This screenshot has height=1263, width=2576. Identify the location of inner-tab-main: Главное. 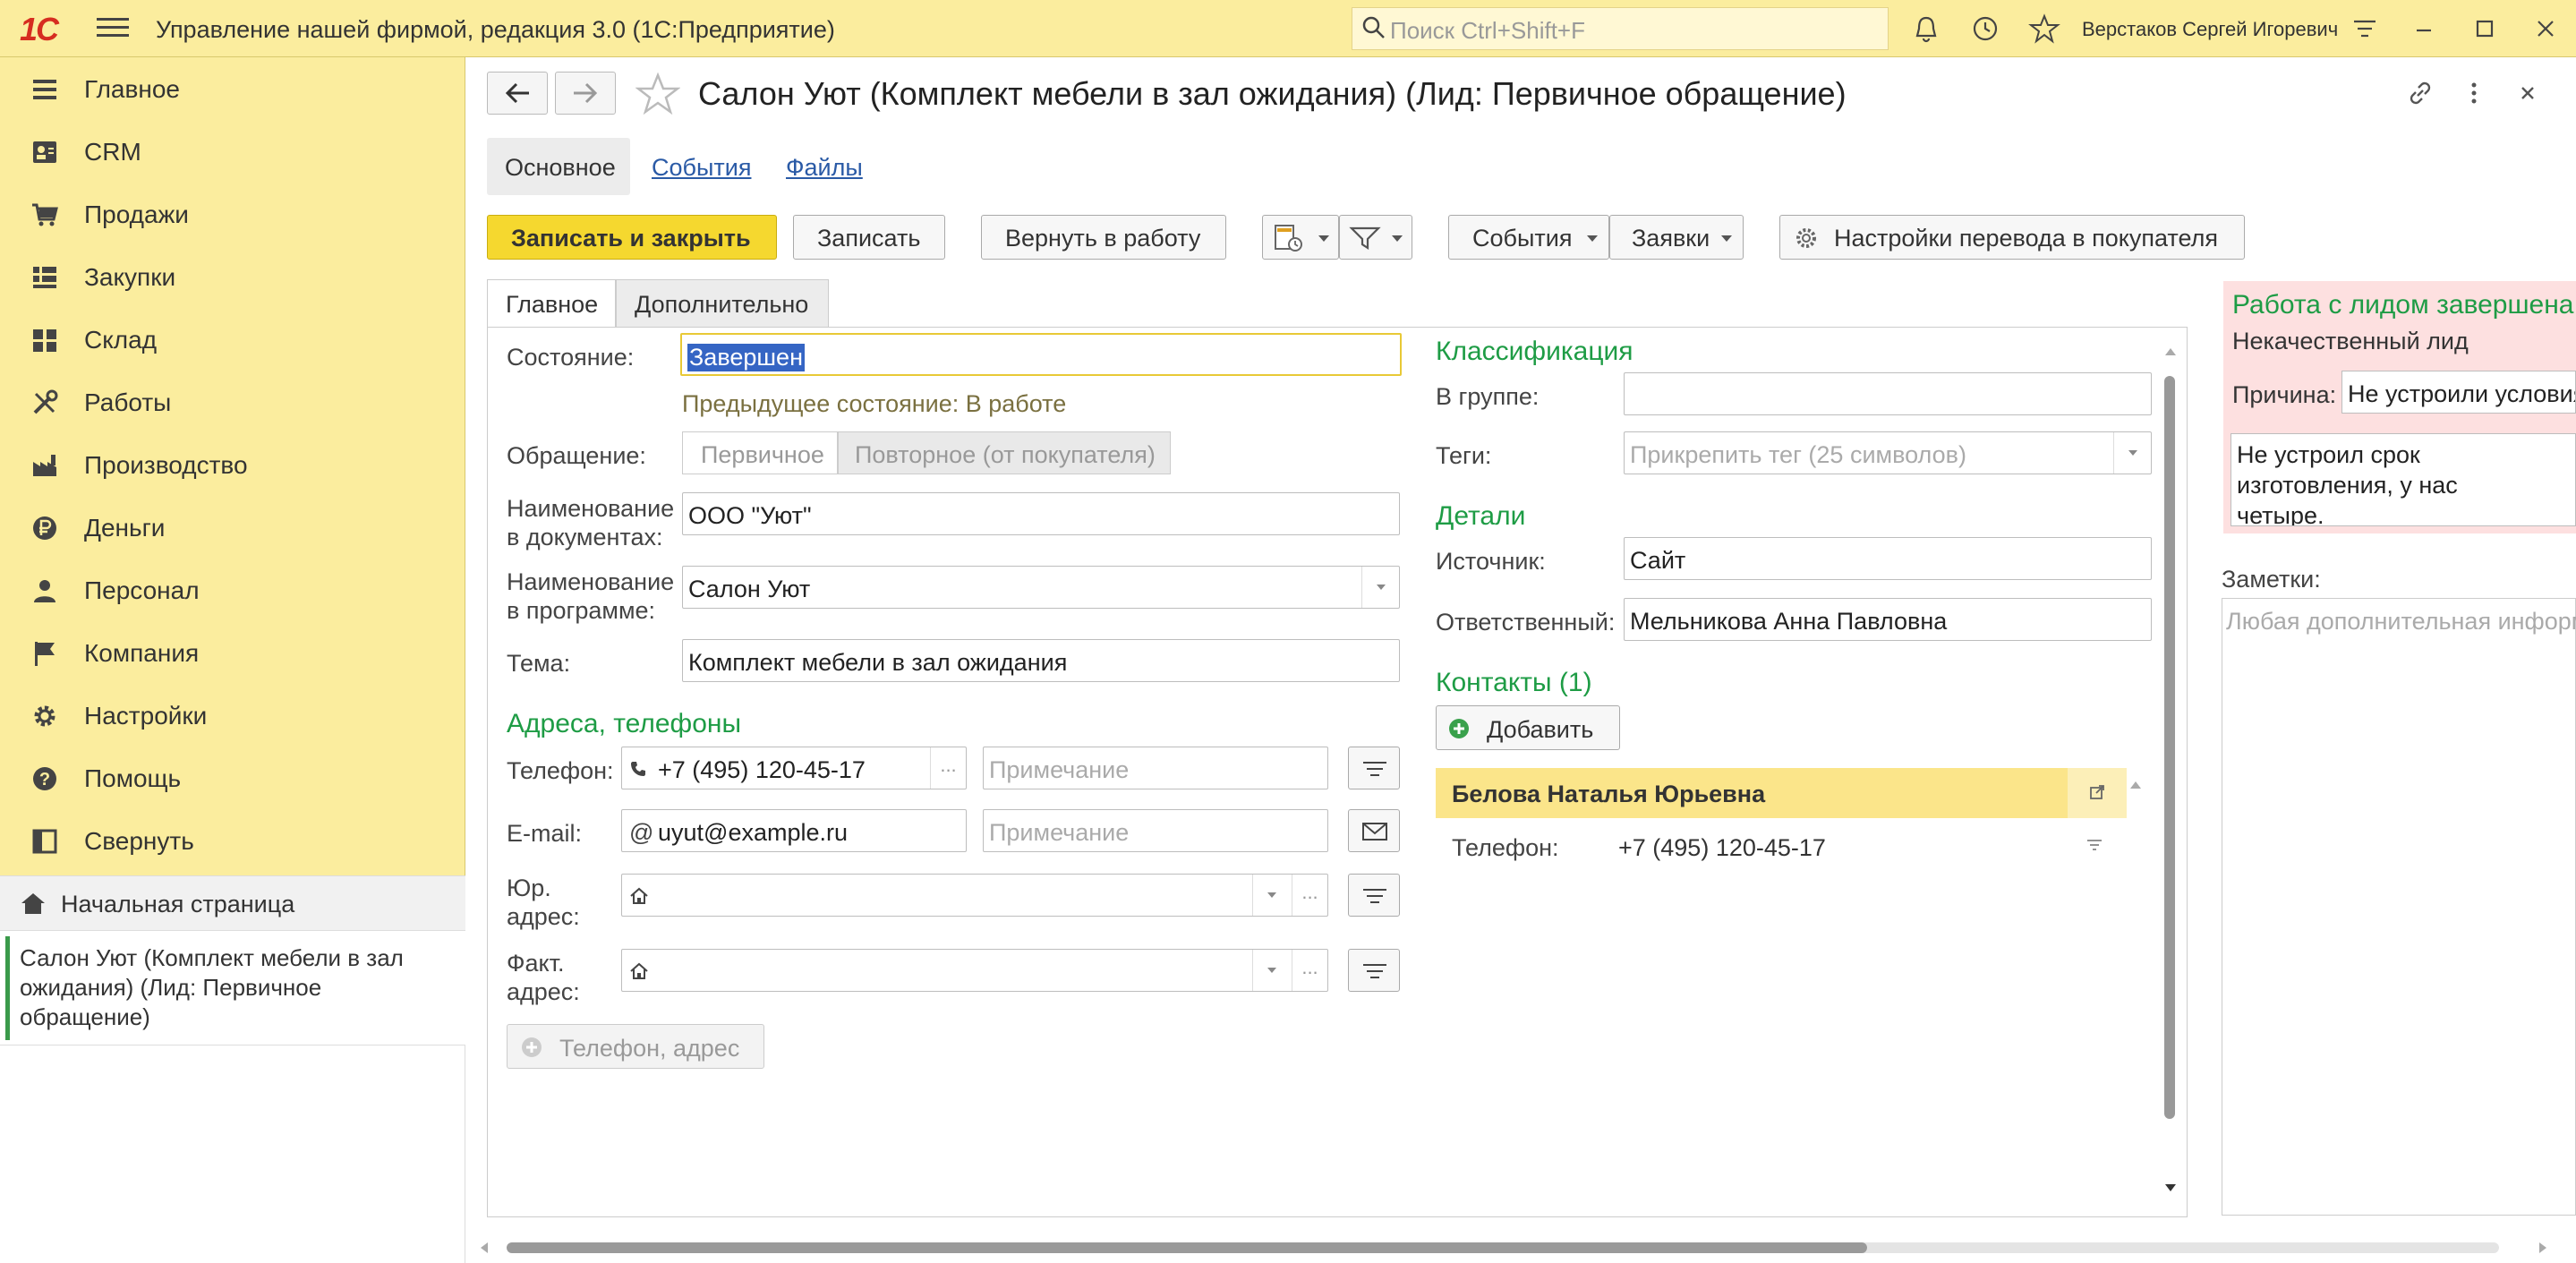
(551, 304).